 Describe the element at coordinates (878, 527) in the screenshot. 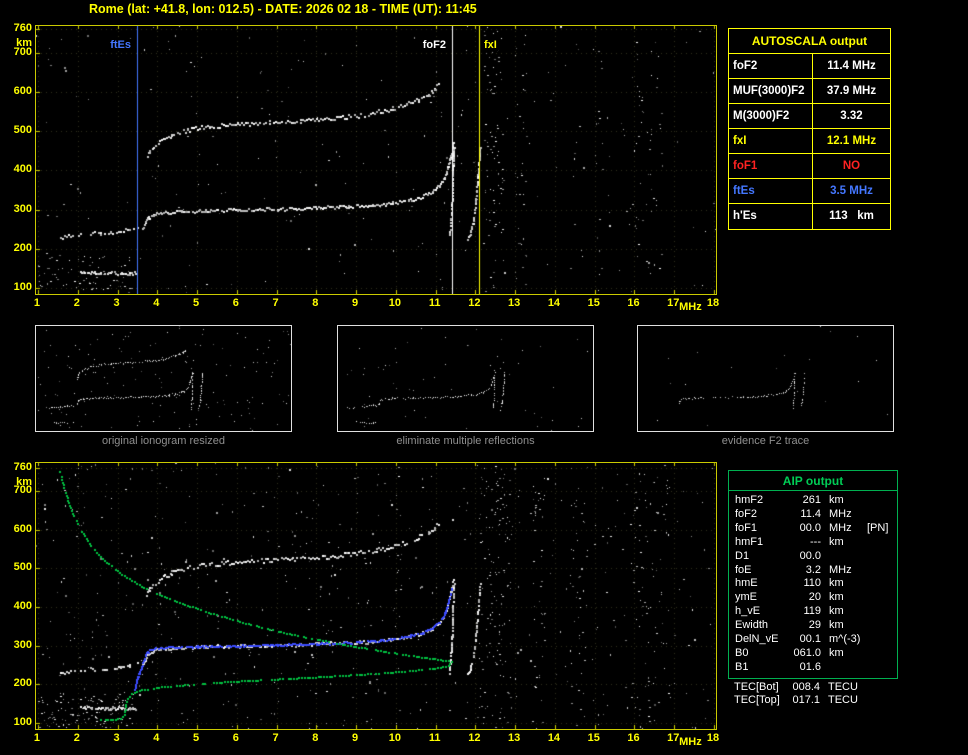

I see `aip-param-note: [PN]` at that location.